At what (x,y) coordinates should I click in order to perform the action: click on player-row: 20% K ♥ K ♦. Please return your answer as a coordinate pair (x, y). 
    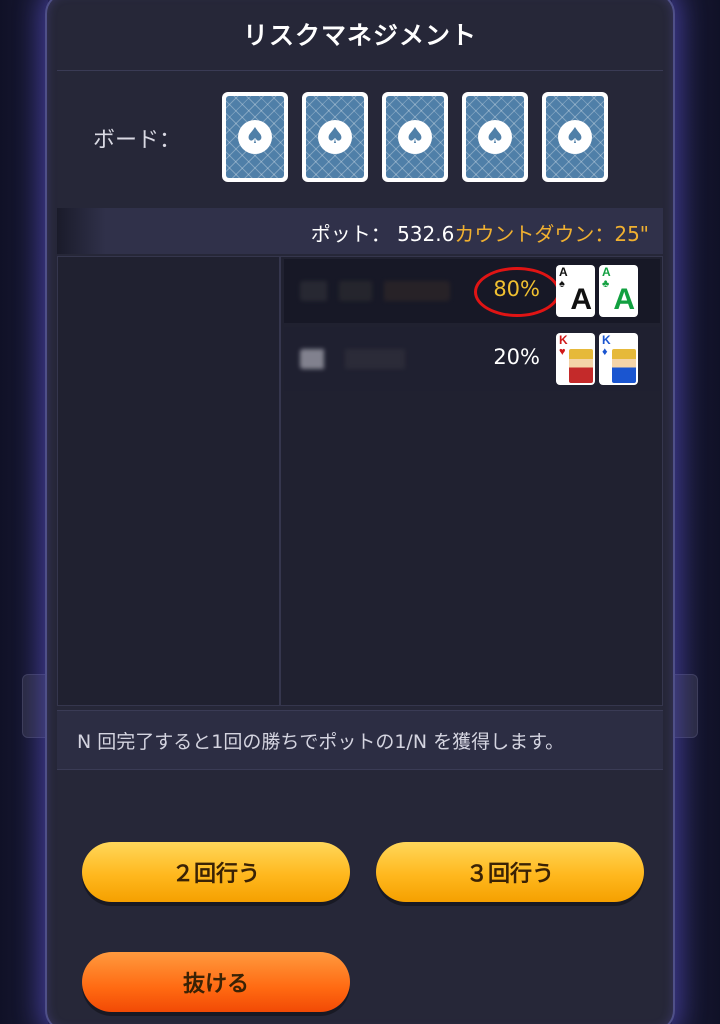
    Looking at the image, I should click on (472, 359).